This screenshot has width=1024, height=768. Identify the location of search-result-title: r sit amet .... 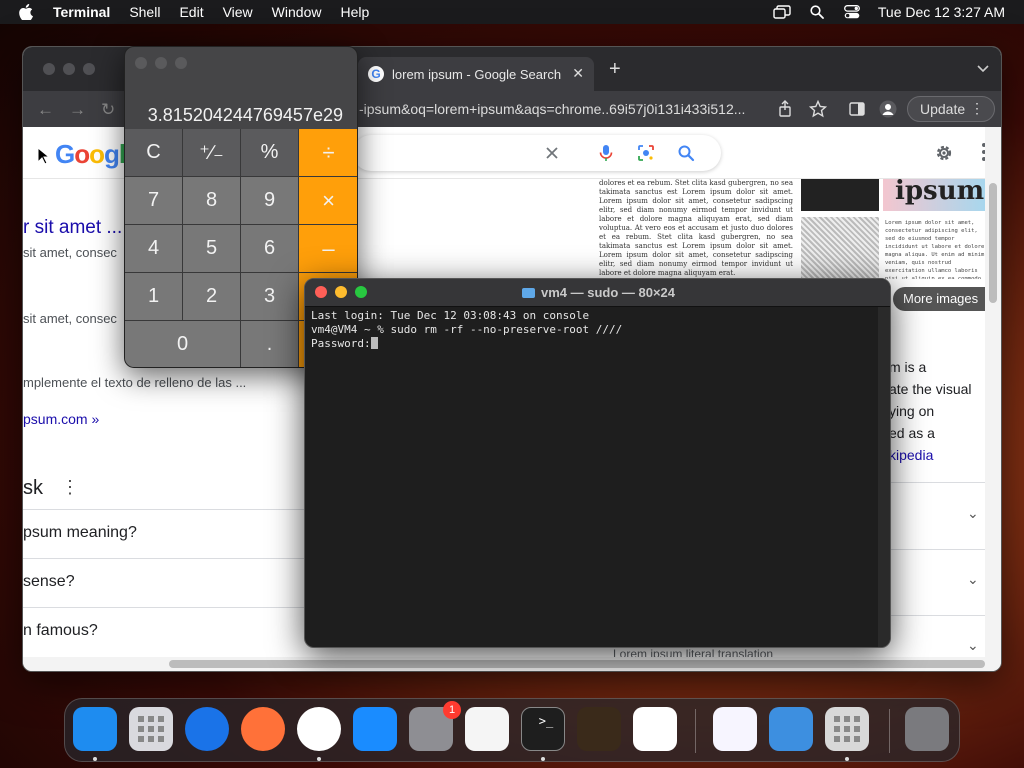
(72, 228).